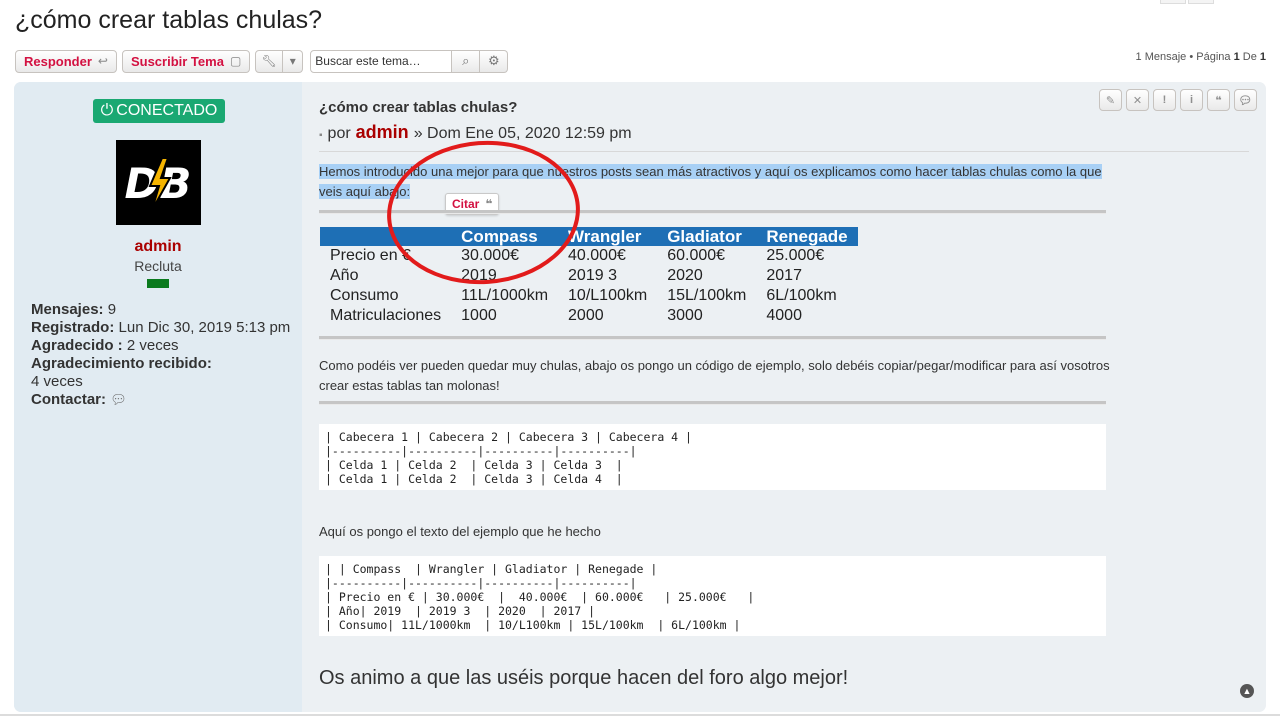 The width and height of the screenshot is (1280, 716). I want to click on table-header-row: Compass Wrangler Gladiator Renegade, so click(589, 236).